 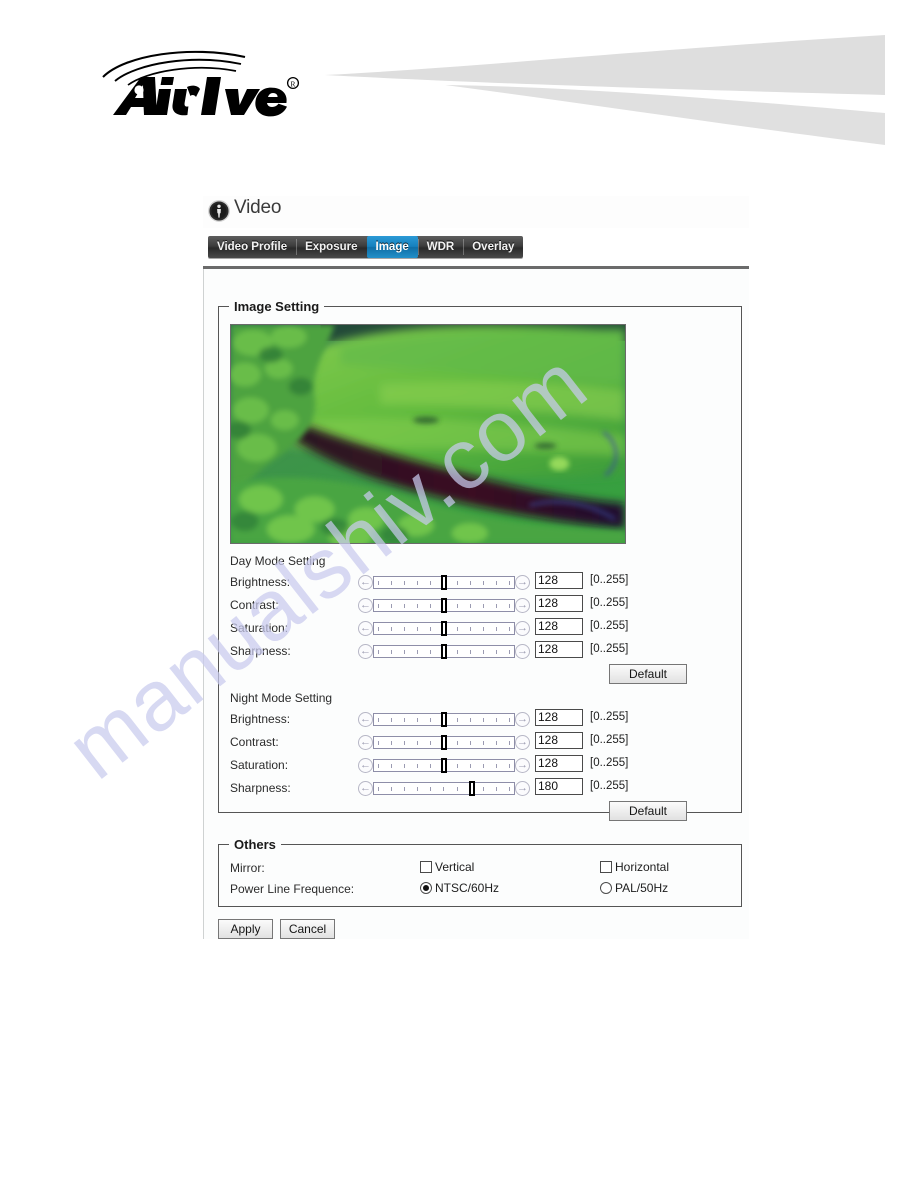 I want to click on day-contrast-label: Contrast:, so click(x=254, y=605).